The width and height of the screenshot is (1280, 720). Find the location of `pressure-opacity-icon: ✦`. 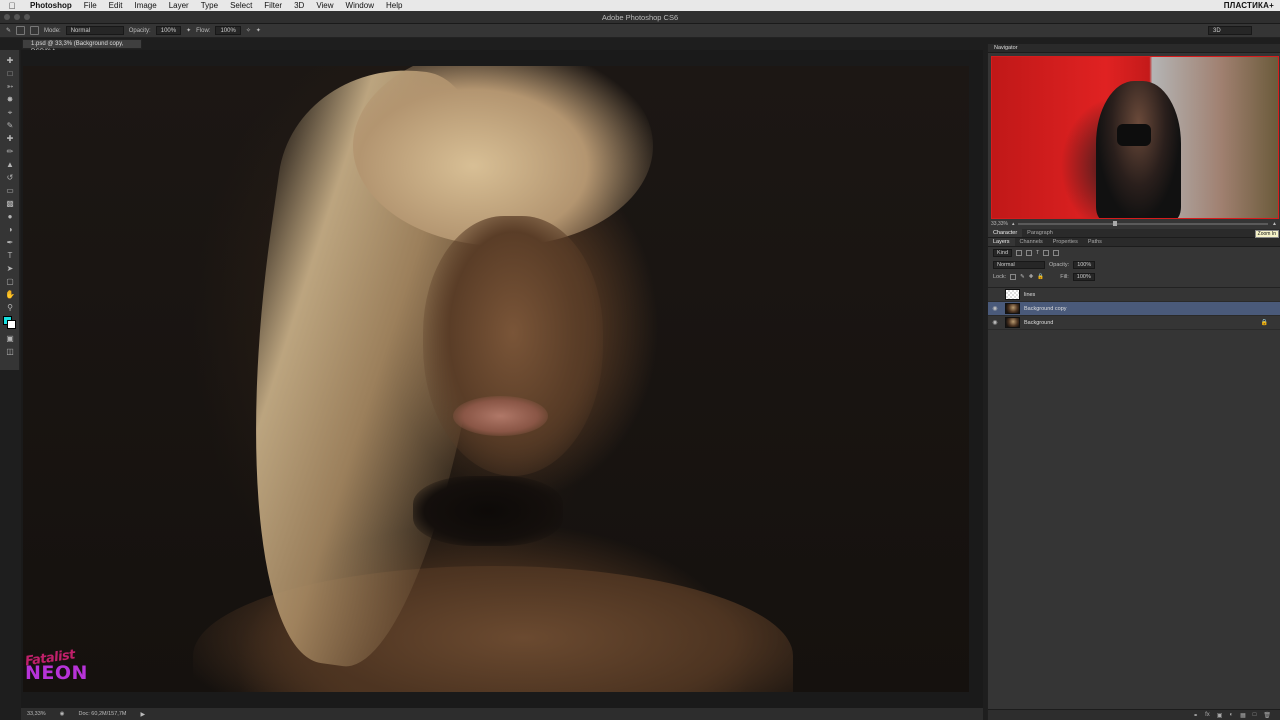

pressure-opacity-icon: ✦ is located at coordinates (188, 30).